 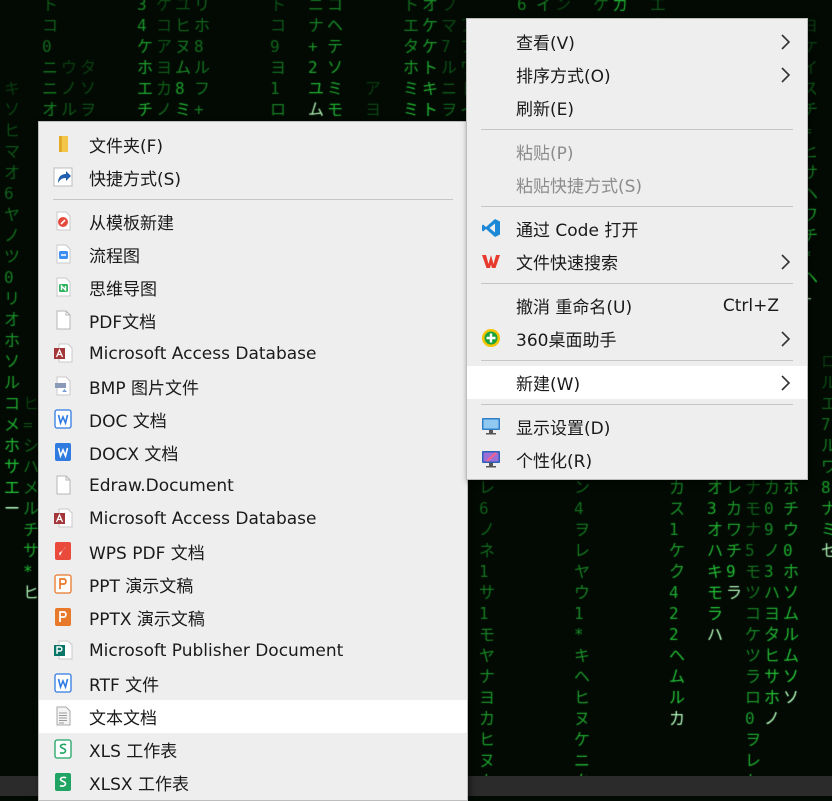 What do you see at coordinates (566, 341) in the screenshot?
I see `menu-item-label: 360桌面助手` at bounding box center [566, 341].